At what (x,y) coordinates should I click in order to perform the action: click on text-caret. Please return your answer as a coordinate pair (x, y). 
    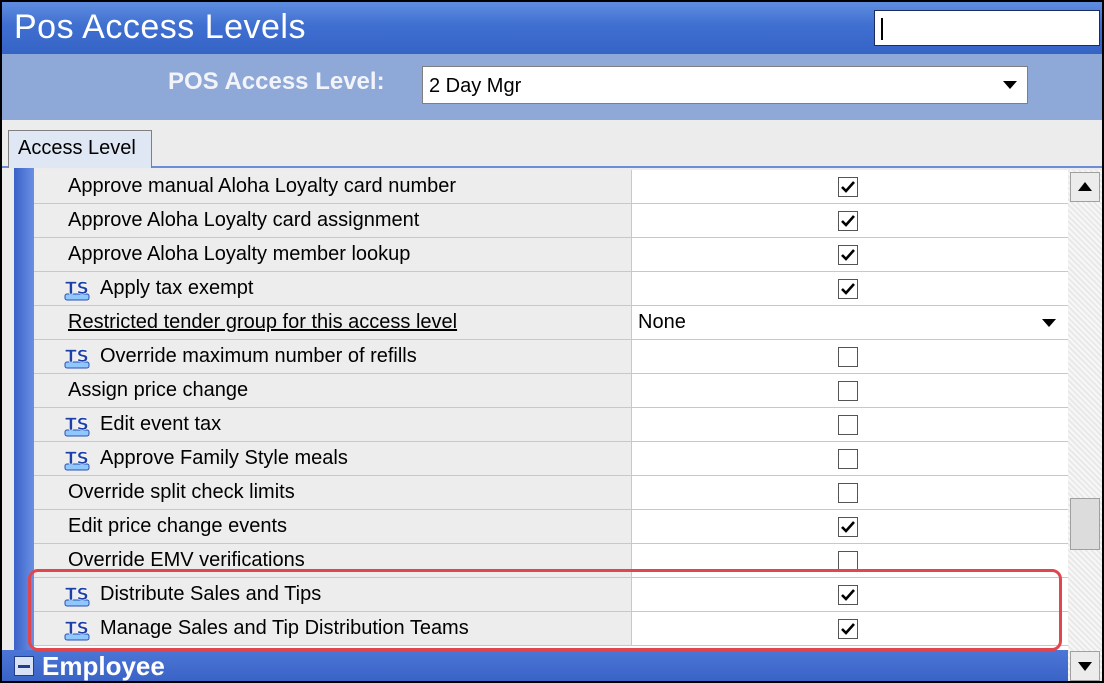
    Looking at the image, I should click on (882, 29).